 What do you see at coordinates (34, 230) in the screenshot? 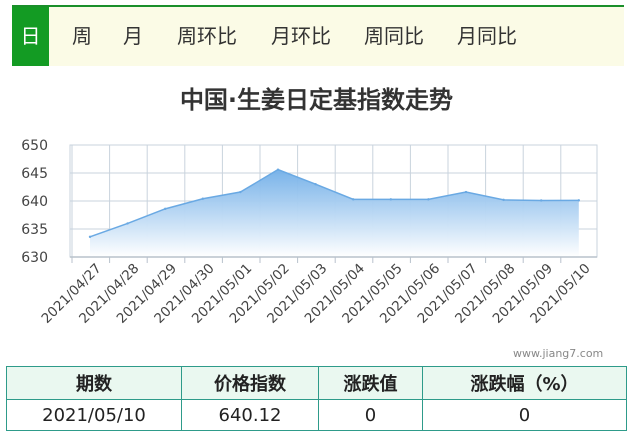
I see `y-tick-label: 635` at bounding box center [34, 230].